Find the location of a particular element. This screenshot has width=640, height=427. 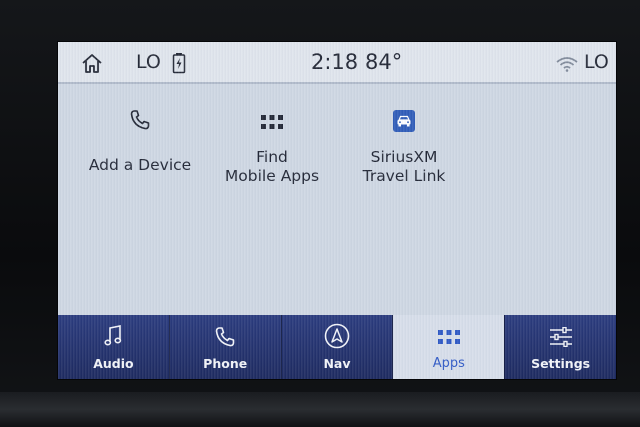

tile-label: Find Mobile Apps is located at coordinates (272, 166).